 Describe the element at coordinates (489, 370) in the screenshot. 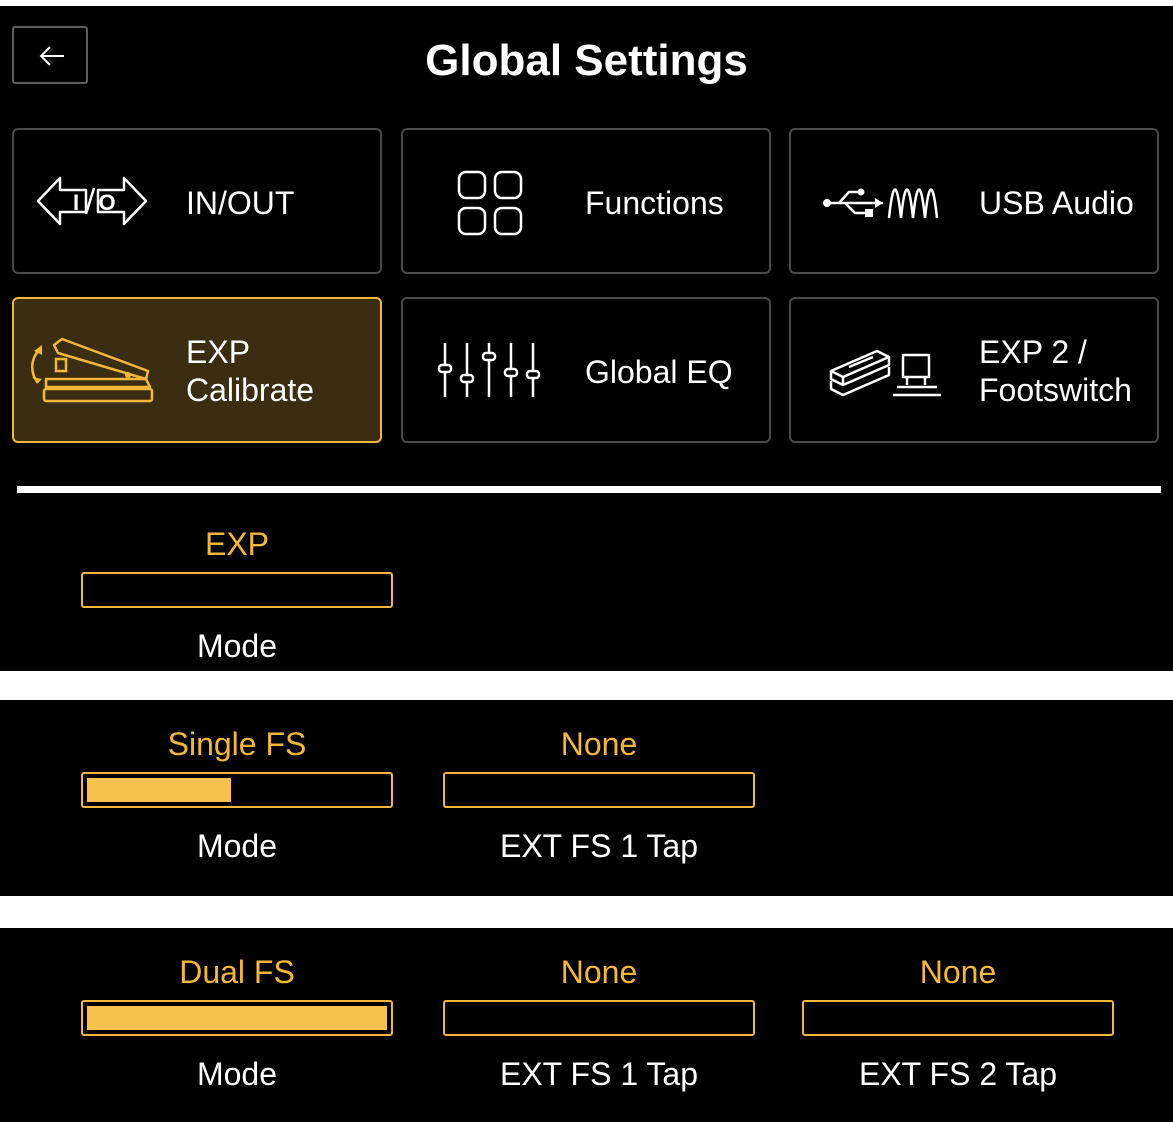

I see `eq-sliders-icon` at that location.